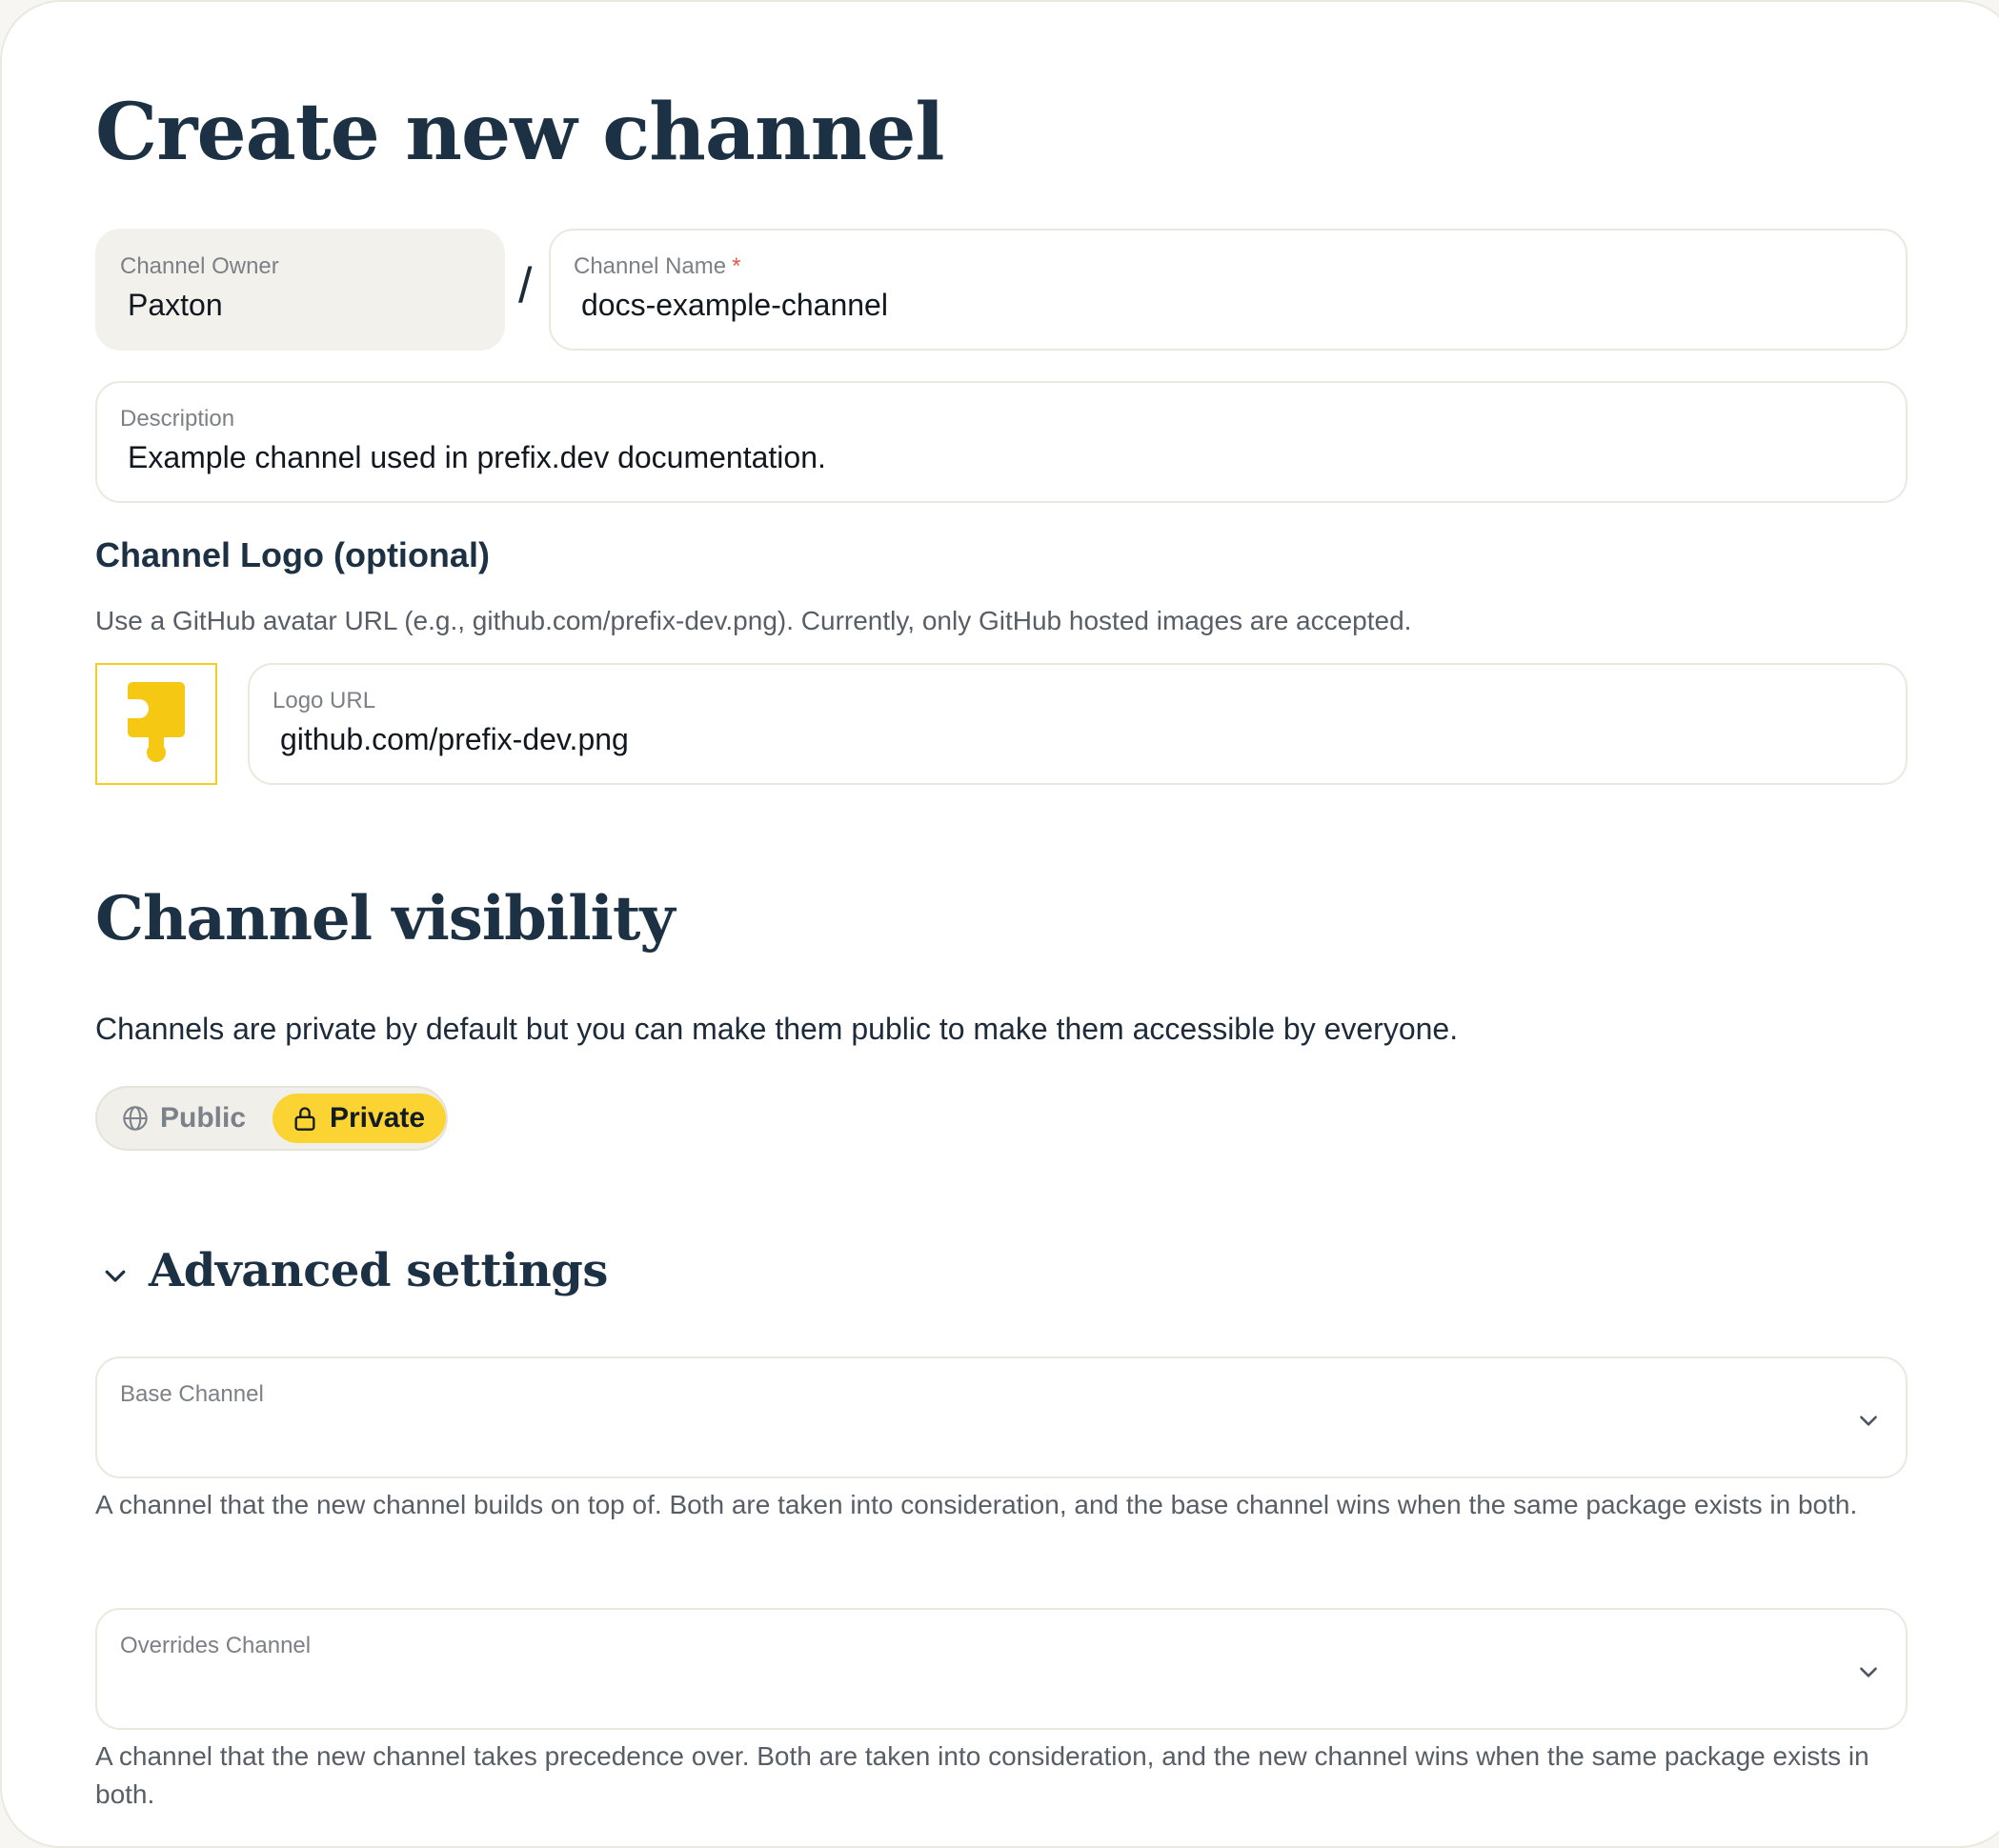  What do you see at coordinates (292, 554) in the screenshot?
I see `channel-logo-heading: Channel Logo (optional)` at bounding box center [292, 554].